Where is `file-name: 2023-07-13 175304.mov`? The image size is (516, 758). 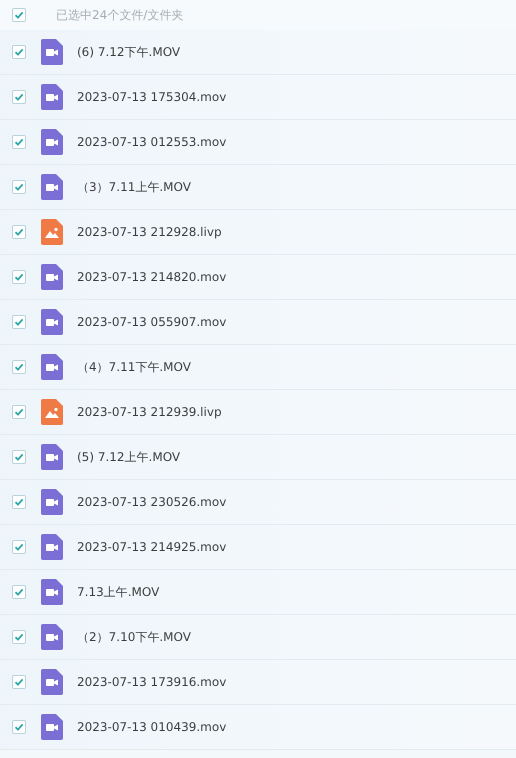 file-name: 2023-07-13 175304.mov is located at coordinates (151, 97).